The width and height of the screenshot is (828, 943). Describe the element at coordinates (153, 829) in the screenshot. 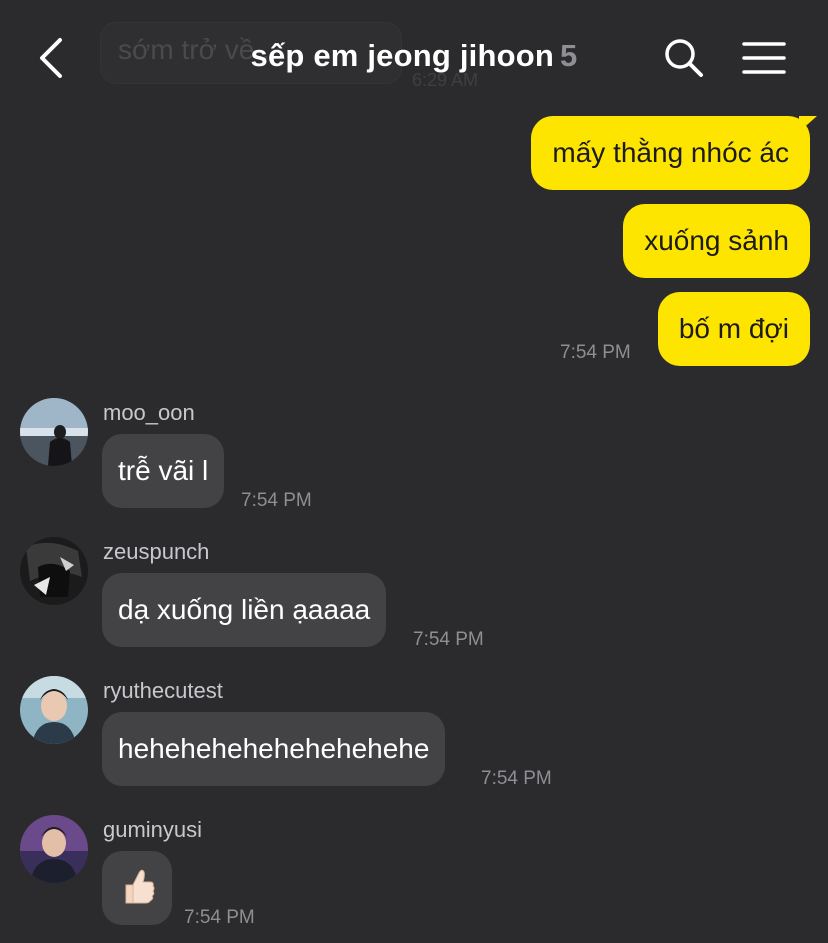

I see `sender-name: guminyusi` at that location.